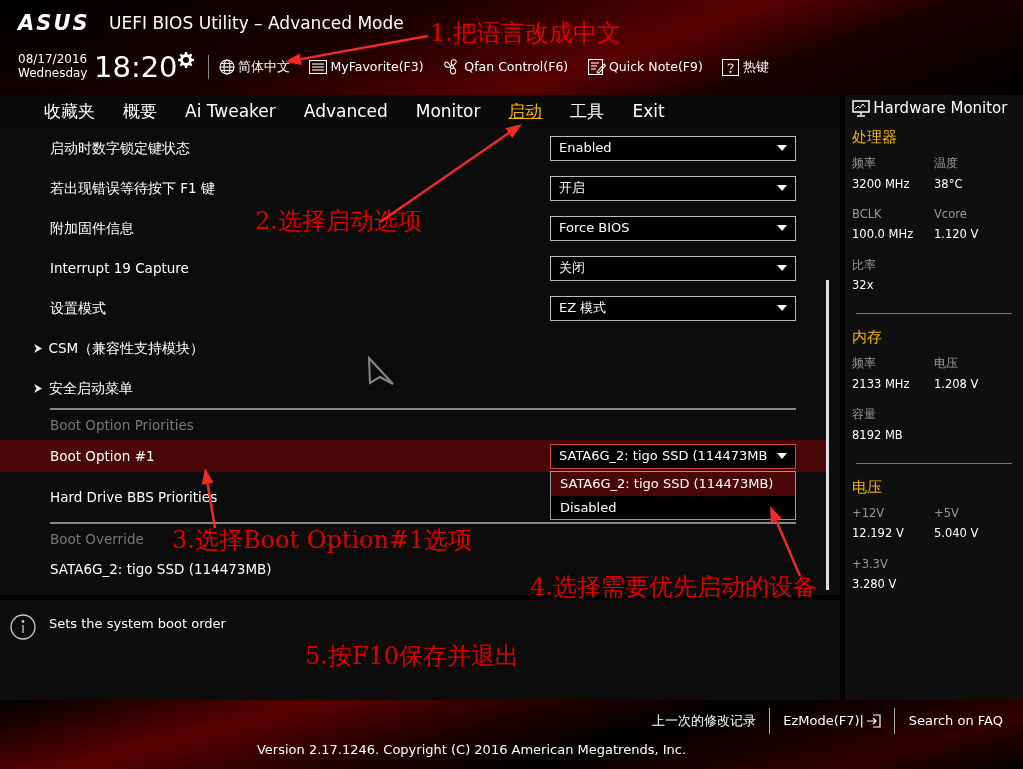 The height and width of the screenshot is (769, 1023). Describe the element at coordinates (745, 67) in the screenshot. I see `toolbar-item: 热键` at that location.